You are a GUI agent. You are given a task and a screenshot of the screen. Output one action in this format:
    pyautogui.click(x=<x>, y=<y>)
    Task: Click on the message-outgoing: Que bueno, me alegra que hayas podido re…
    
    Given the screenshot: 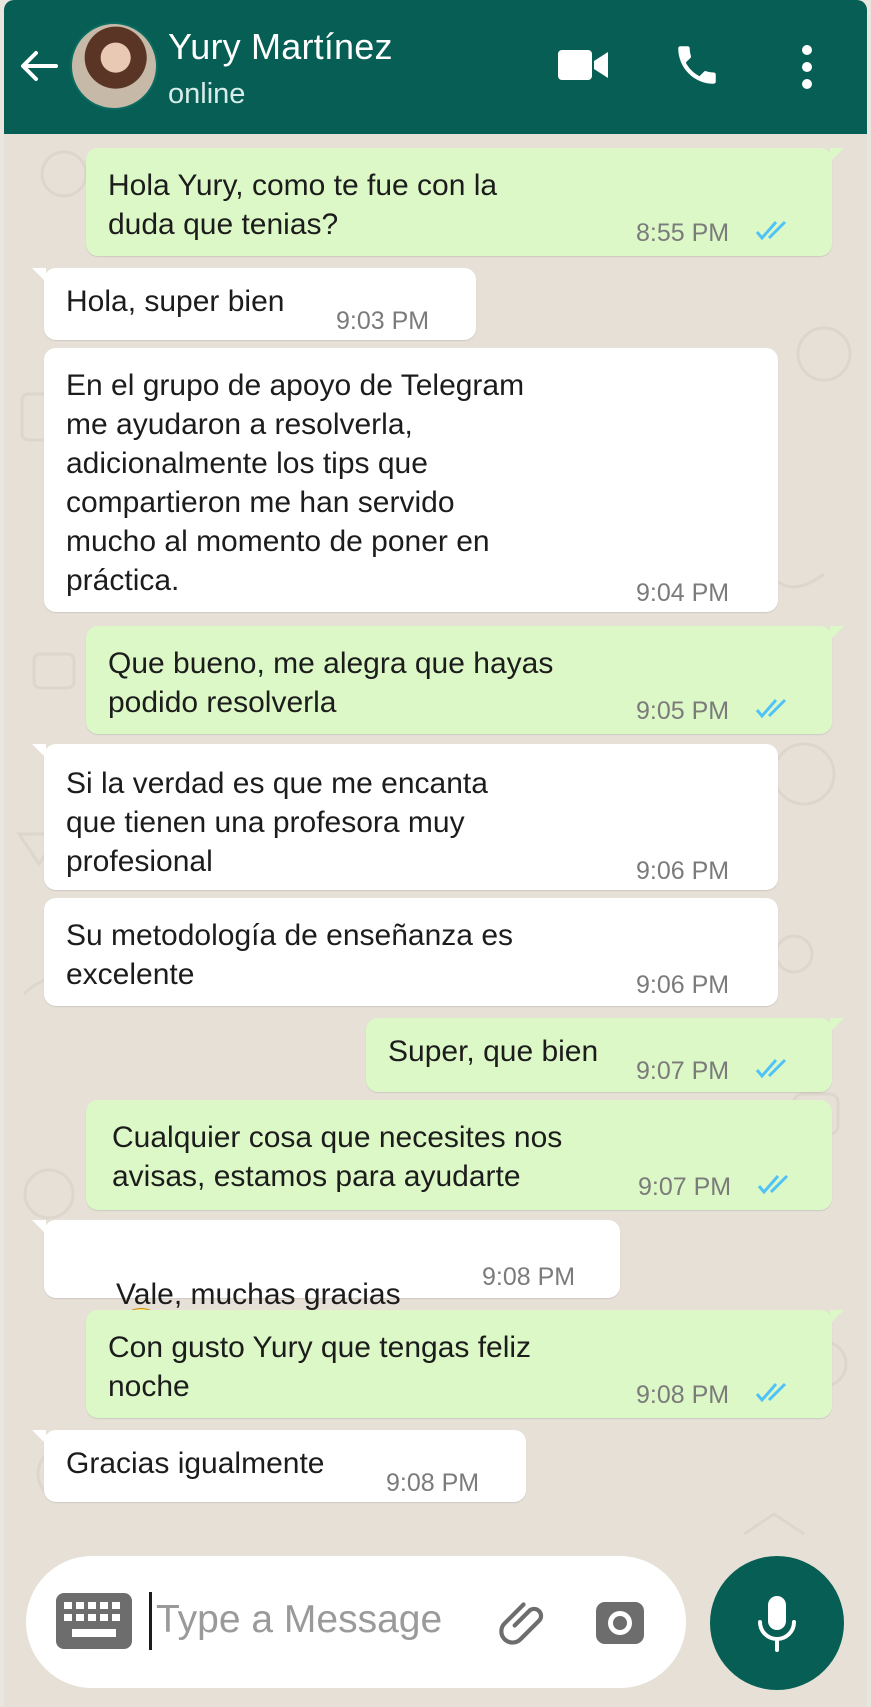 What is the action you would take?
    pyautogui.click(x=465, y=680)
    